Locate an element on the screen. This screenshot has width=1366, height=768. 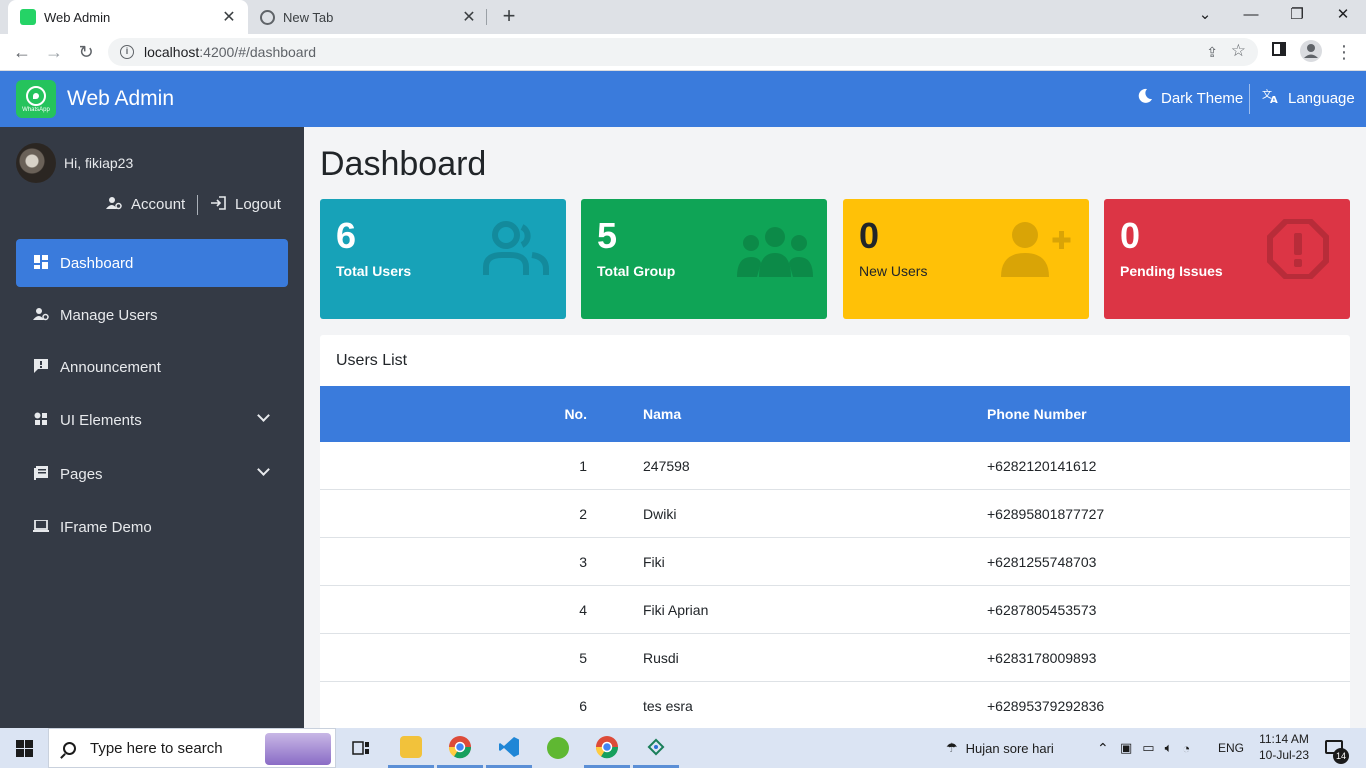
logo-text: WhatsApp is located at coordinates (36, 109).